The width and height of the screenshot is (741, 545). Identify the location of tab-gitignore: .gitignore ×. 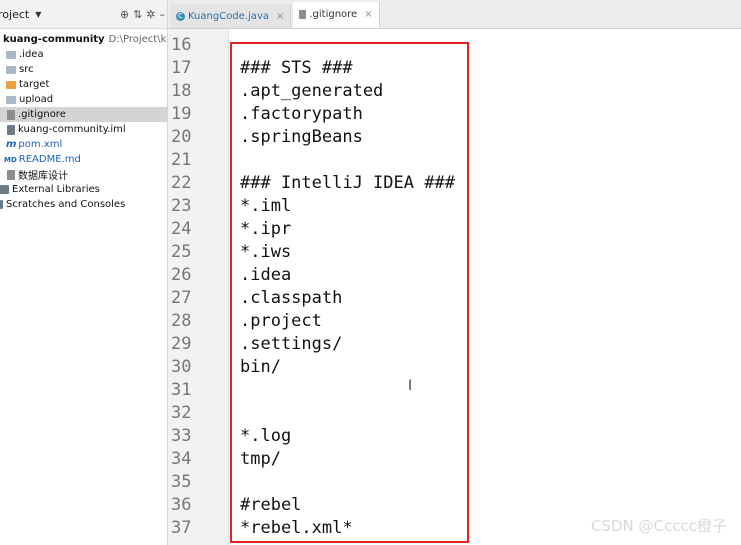
(336, 15).